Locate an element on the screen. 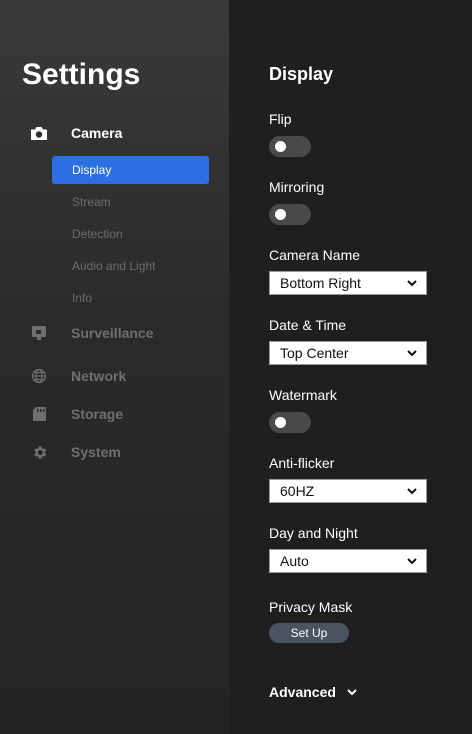 The width and height of the screenshot is (472, 734). sidebar-subitem-info: Info is located at coordinates (130, 298).